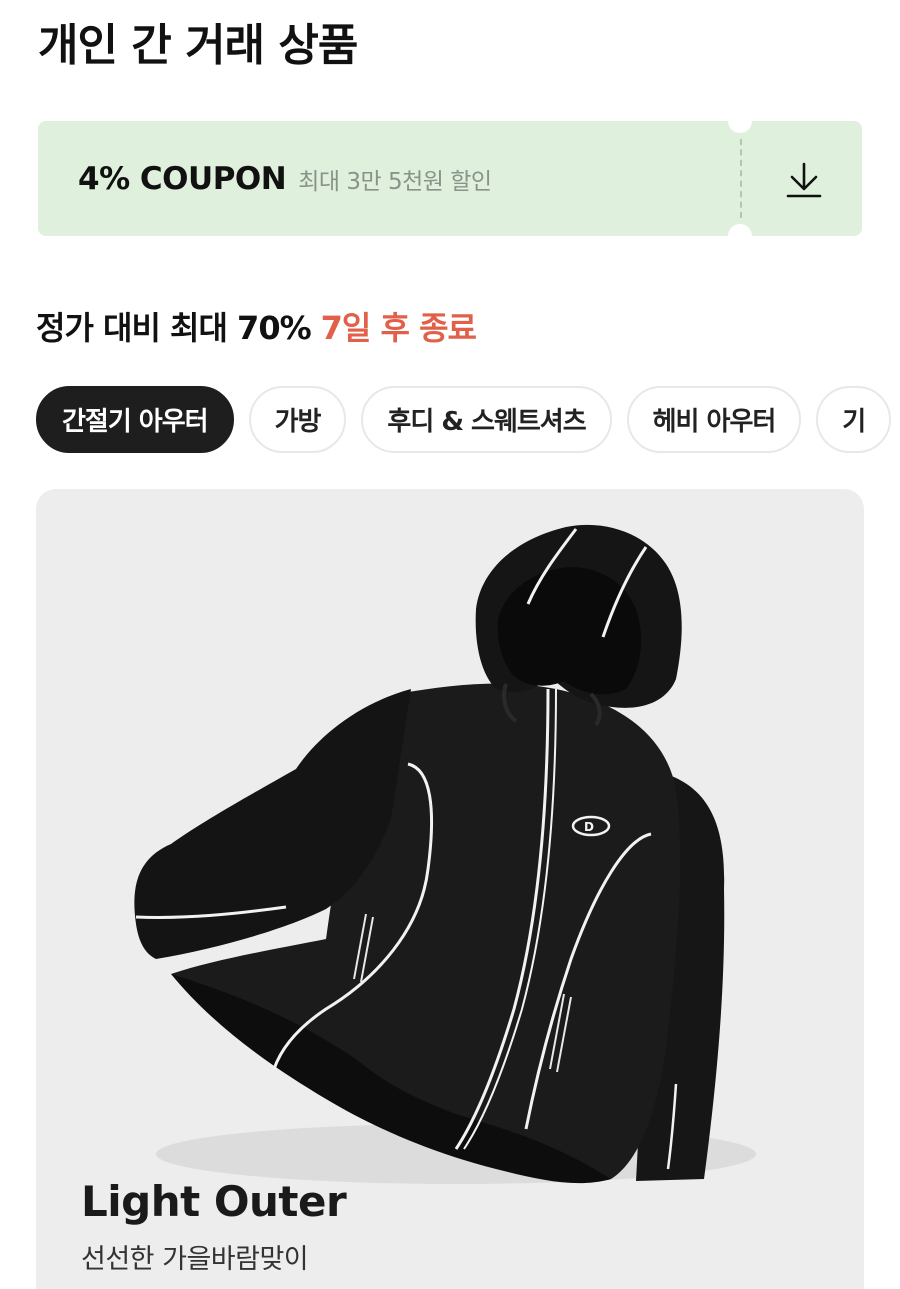 The image size is (900, 1289). I want to click on product-card-subtitle: 선선한 가을바람맞이, so click(195, 1259).